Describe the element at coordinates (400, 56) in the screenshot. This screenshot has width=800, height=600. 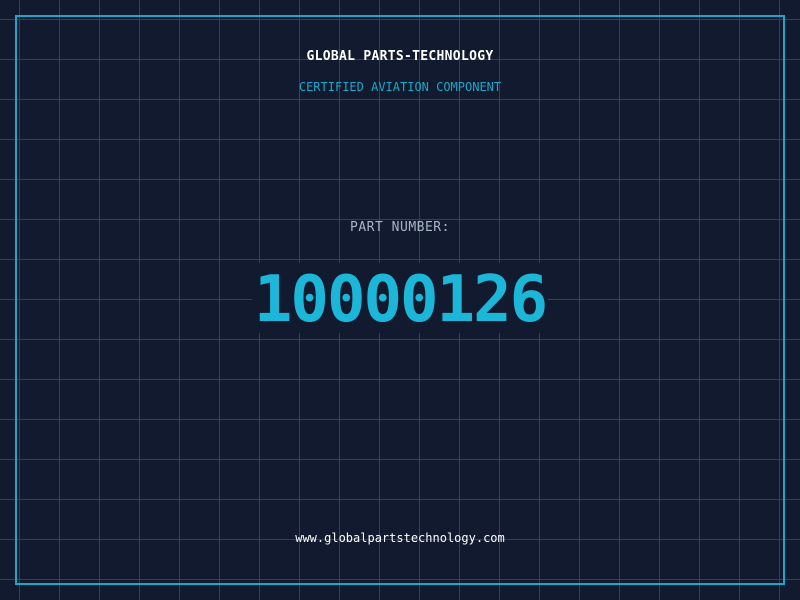
I see `brand-title: GLOBAL PARTS-TECHNOLOGY` at that location.